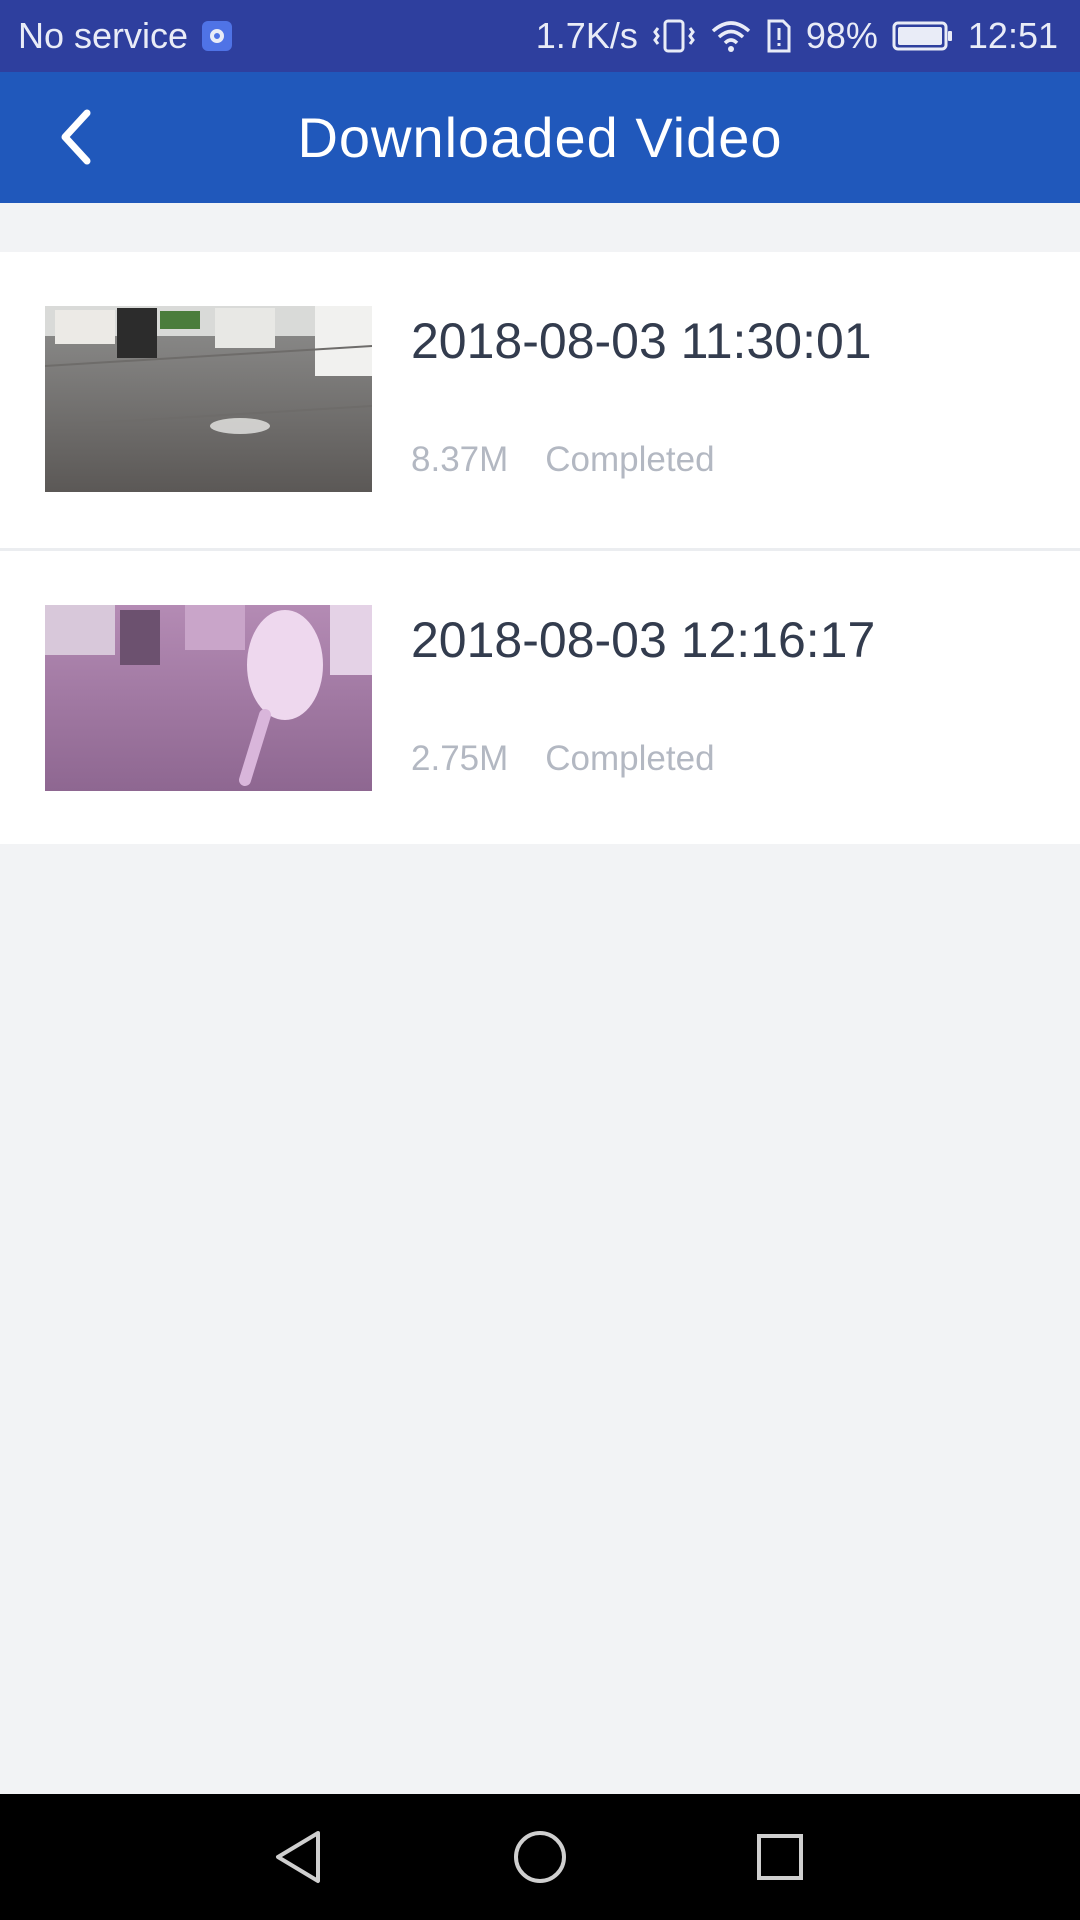 This screenshot has width=1080, height=1920. What do you see at coordinates (643, 640) in the screenshot?
I see `video-datetime: 2018-08-03 12:16:17` at bounding box center [643, 640].